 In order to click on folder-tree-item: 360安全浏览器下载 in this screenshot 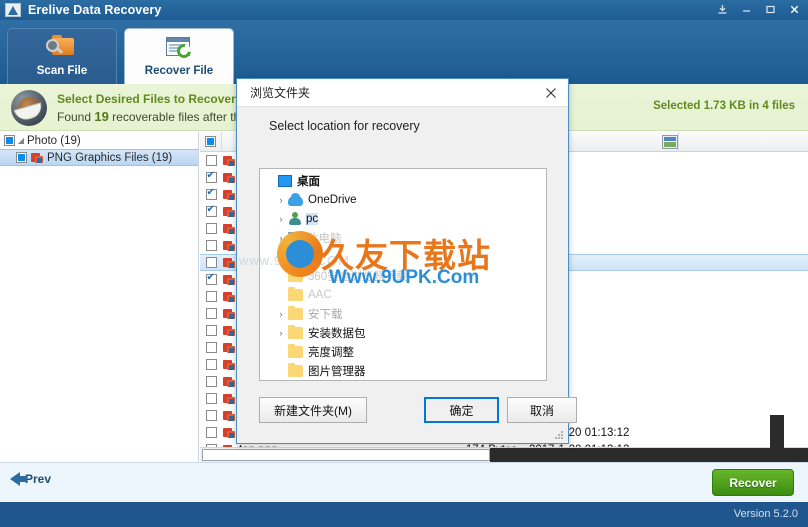, I will do `click(403, 275)`.